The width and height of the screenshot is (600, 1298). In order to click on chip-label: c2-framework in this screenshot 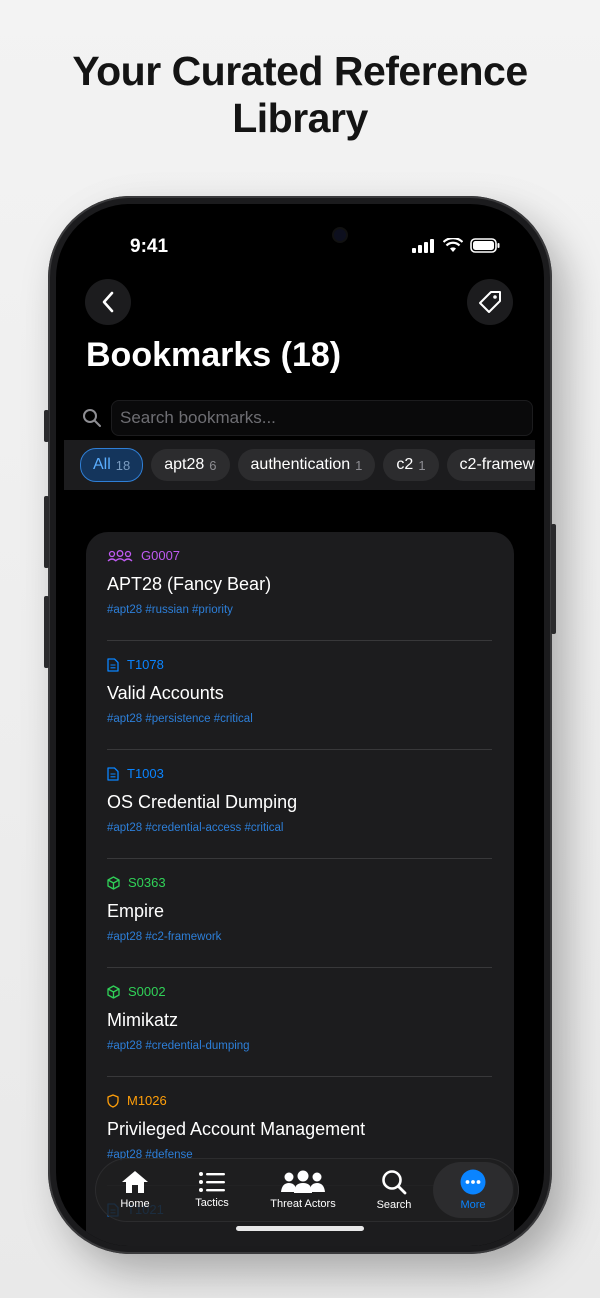, I will do `click(497, 464)`.